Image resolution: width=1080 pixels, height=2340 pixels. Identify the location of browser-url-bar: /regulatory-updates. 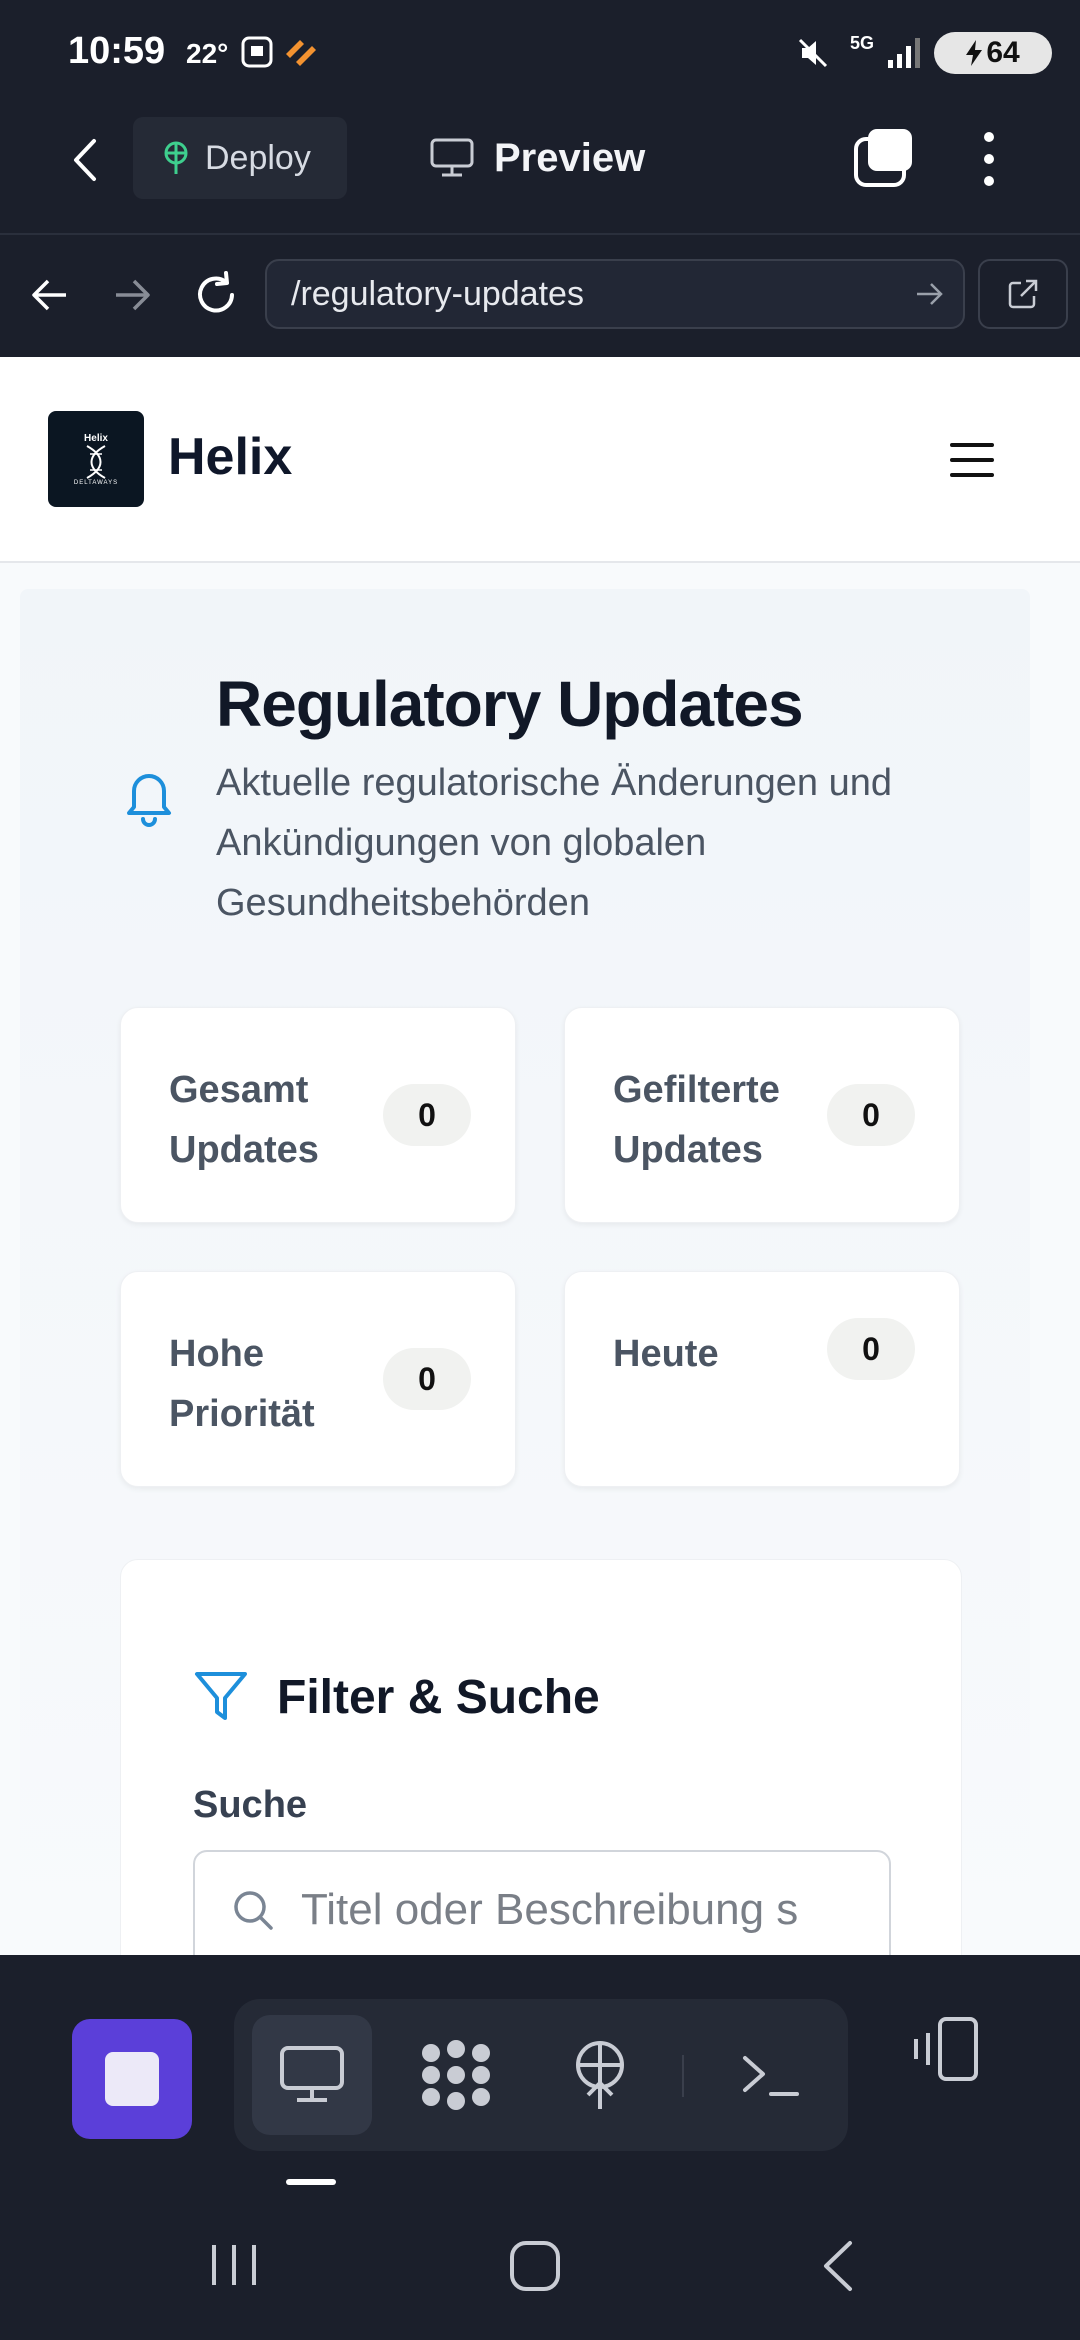
(540, 297).